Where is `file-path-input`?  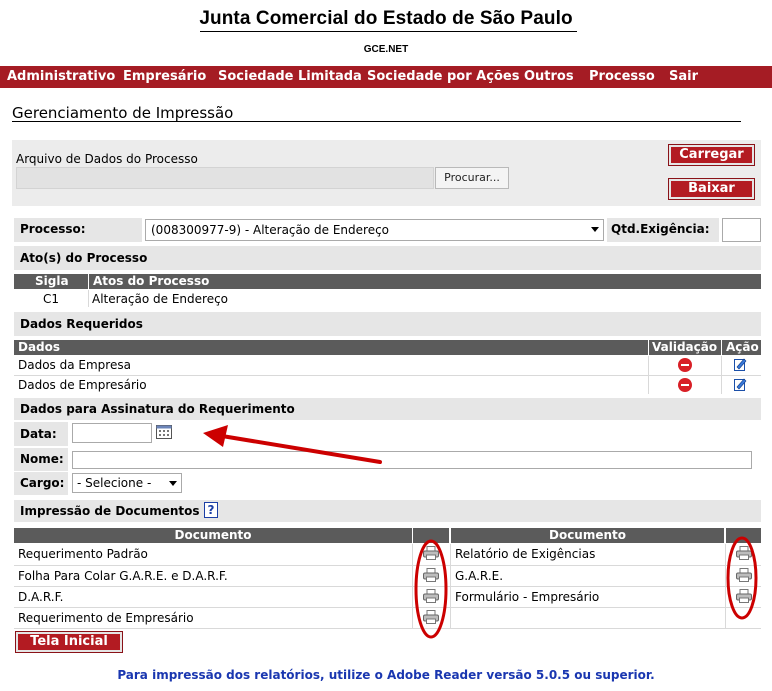 file-path-input is located at coordinates (225, 178).